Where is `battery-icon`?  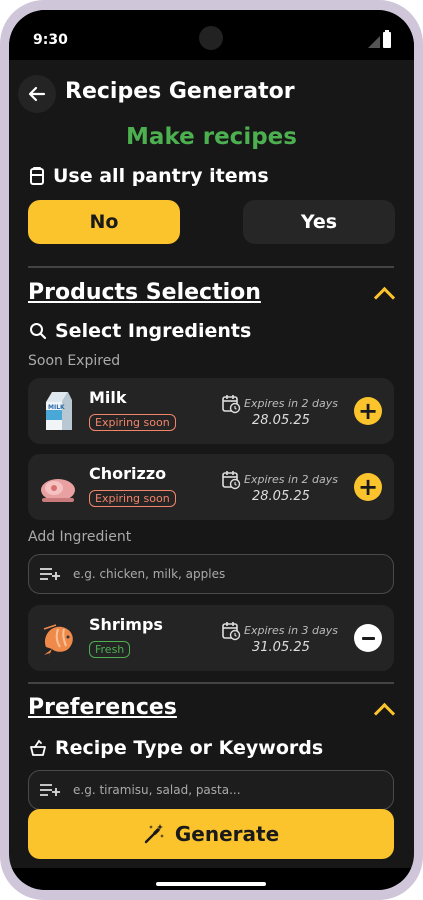
battery-icon is located at coordinates (387, 39).